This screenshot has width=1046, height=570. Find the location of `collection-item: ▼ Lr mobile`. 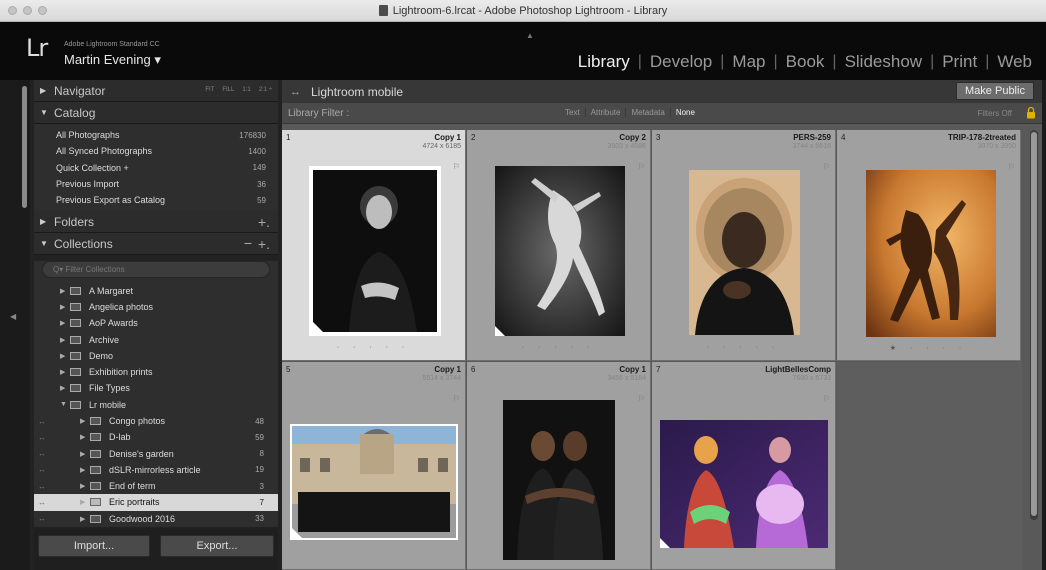

collection-item: ▼ Lr mobile is located at coordinates (156, 405).